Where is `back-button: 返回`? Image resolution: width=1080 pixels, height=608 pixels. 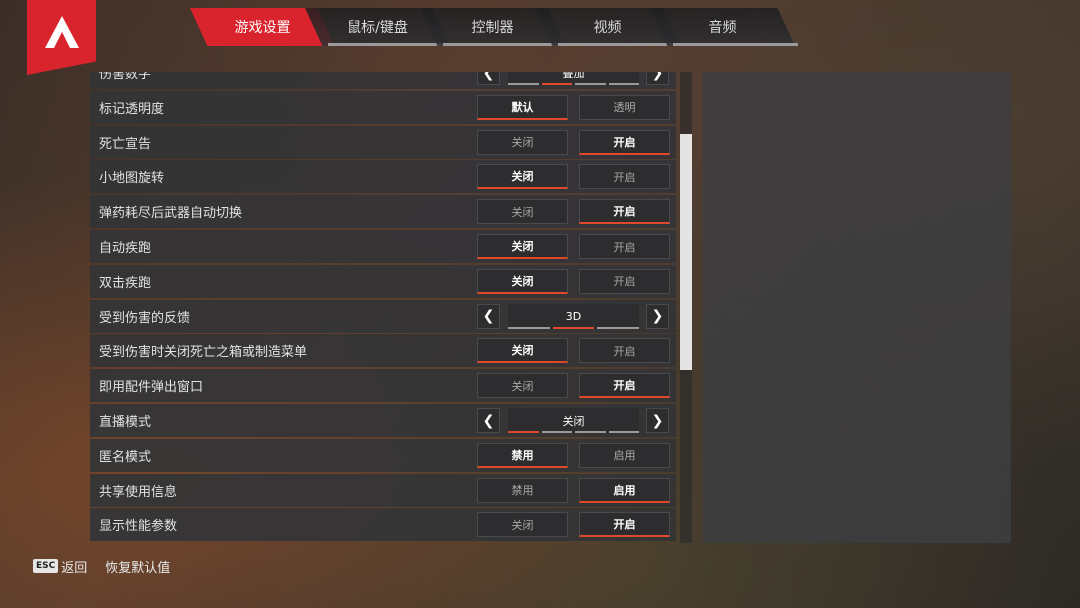 back-button: 返回 is located at coordinates (74, 566).